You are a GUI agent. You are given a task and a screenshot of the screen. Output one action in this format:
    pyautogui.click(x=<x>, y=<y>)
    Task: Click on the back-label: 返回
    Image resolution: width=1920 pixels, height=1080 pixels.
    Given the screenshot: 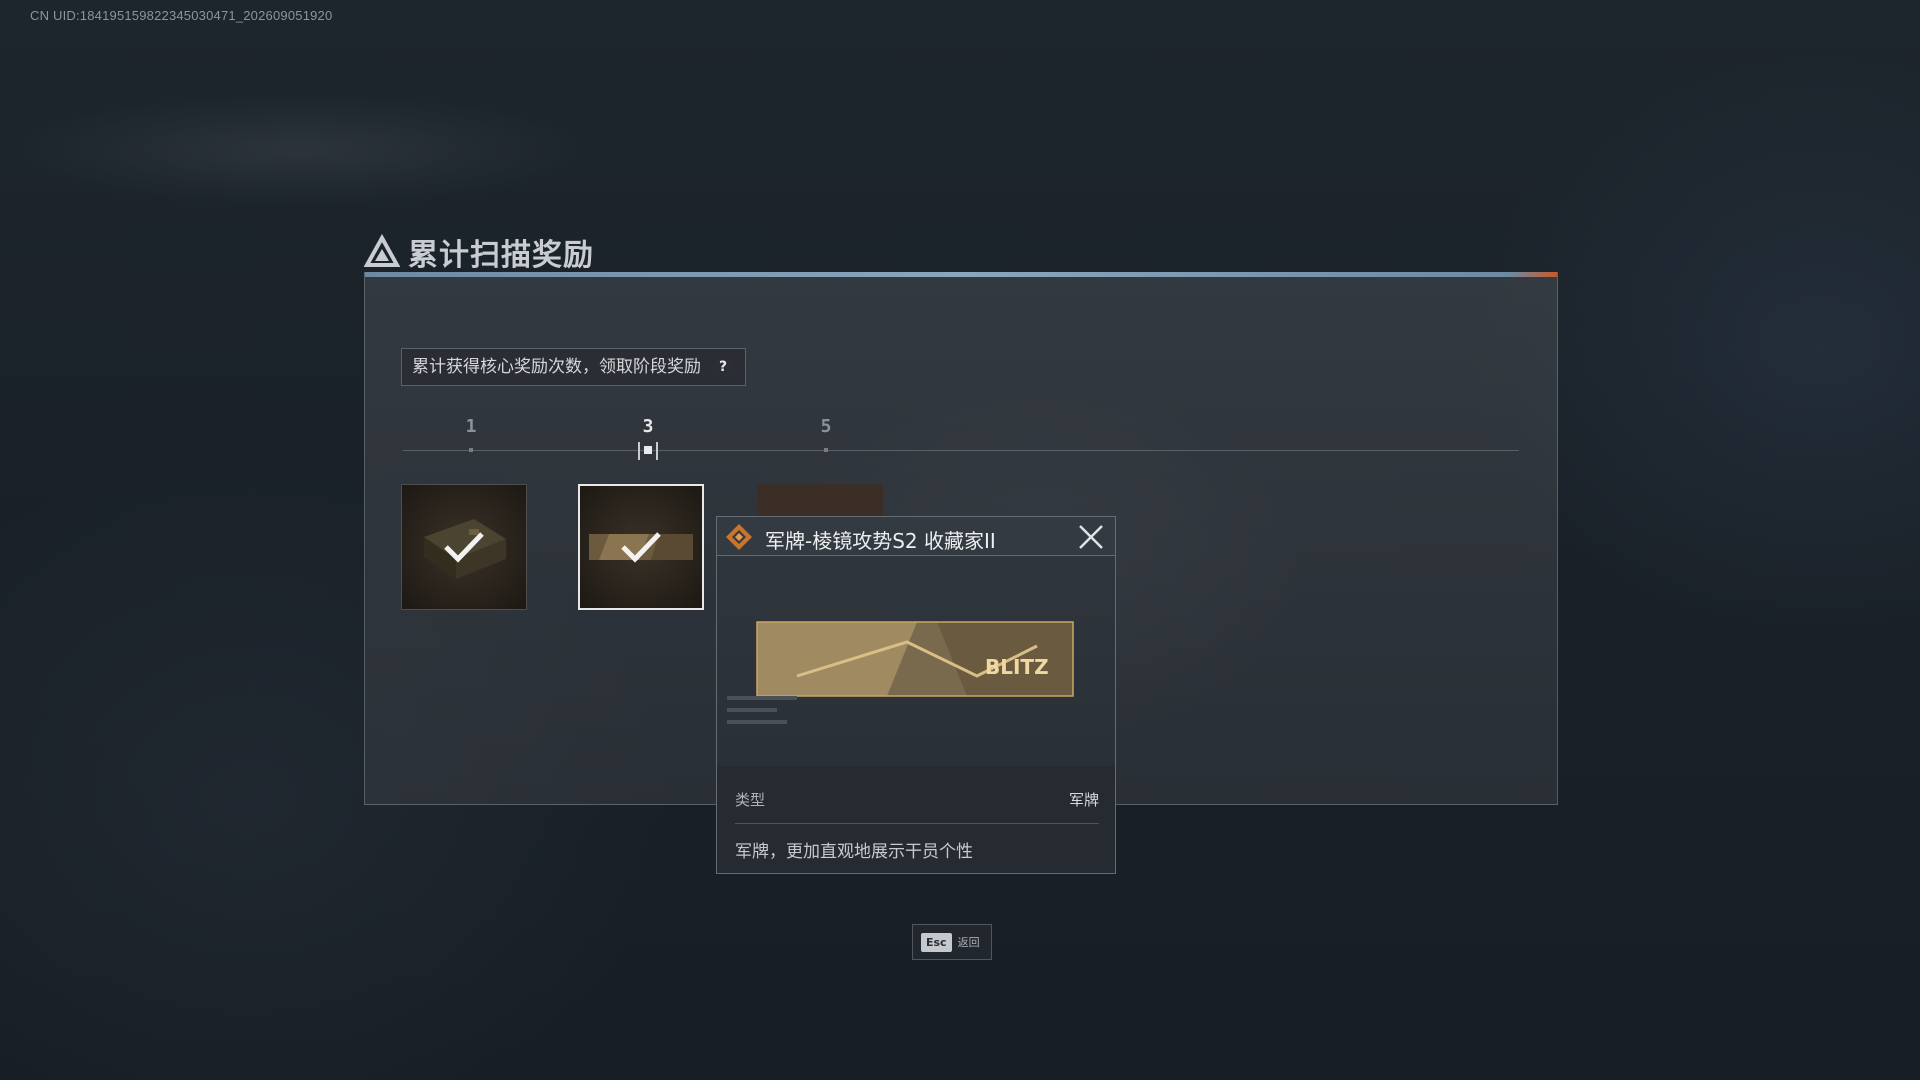 What is the action you would take?
    pyautogui.click(x=968, y=942)
    